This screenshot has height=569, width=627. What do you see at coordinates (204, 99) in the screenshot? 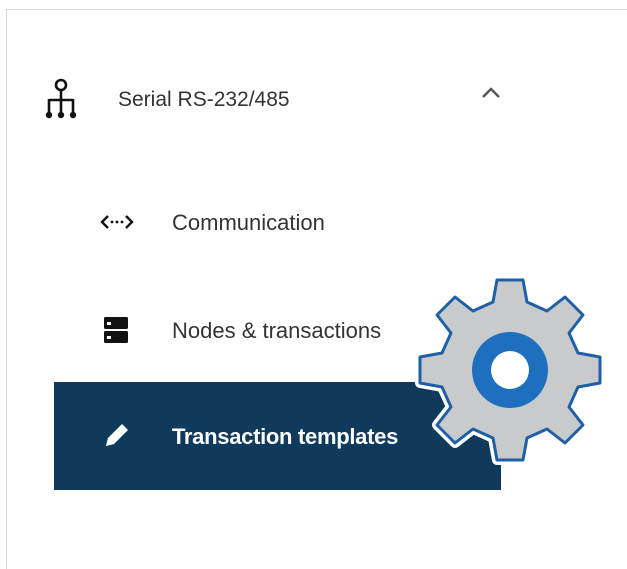
I see `menu-section-label: Serial RS-232/485` at bounding box center [204, 99].